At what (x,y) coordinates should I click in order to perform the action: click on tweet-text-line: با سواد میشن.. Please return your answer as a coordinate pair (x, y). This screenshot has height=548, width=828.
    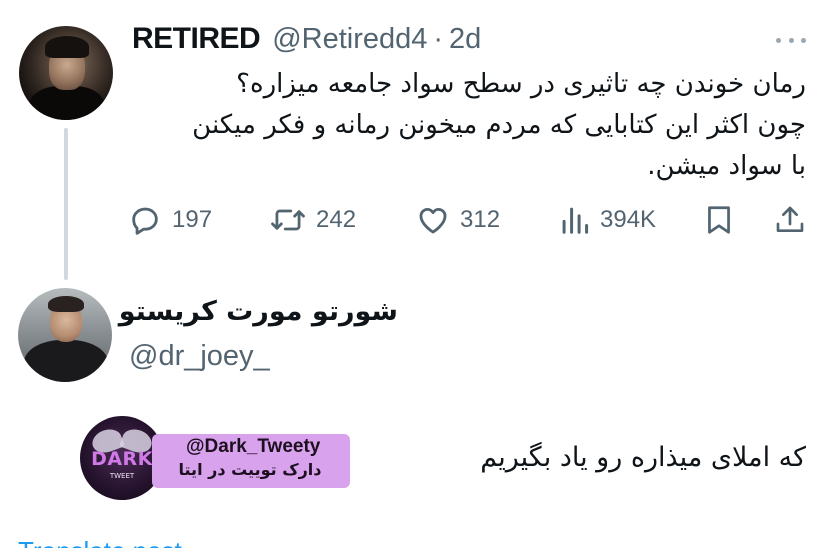
    Looking at the image, I should click on (726, 166).